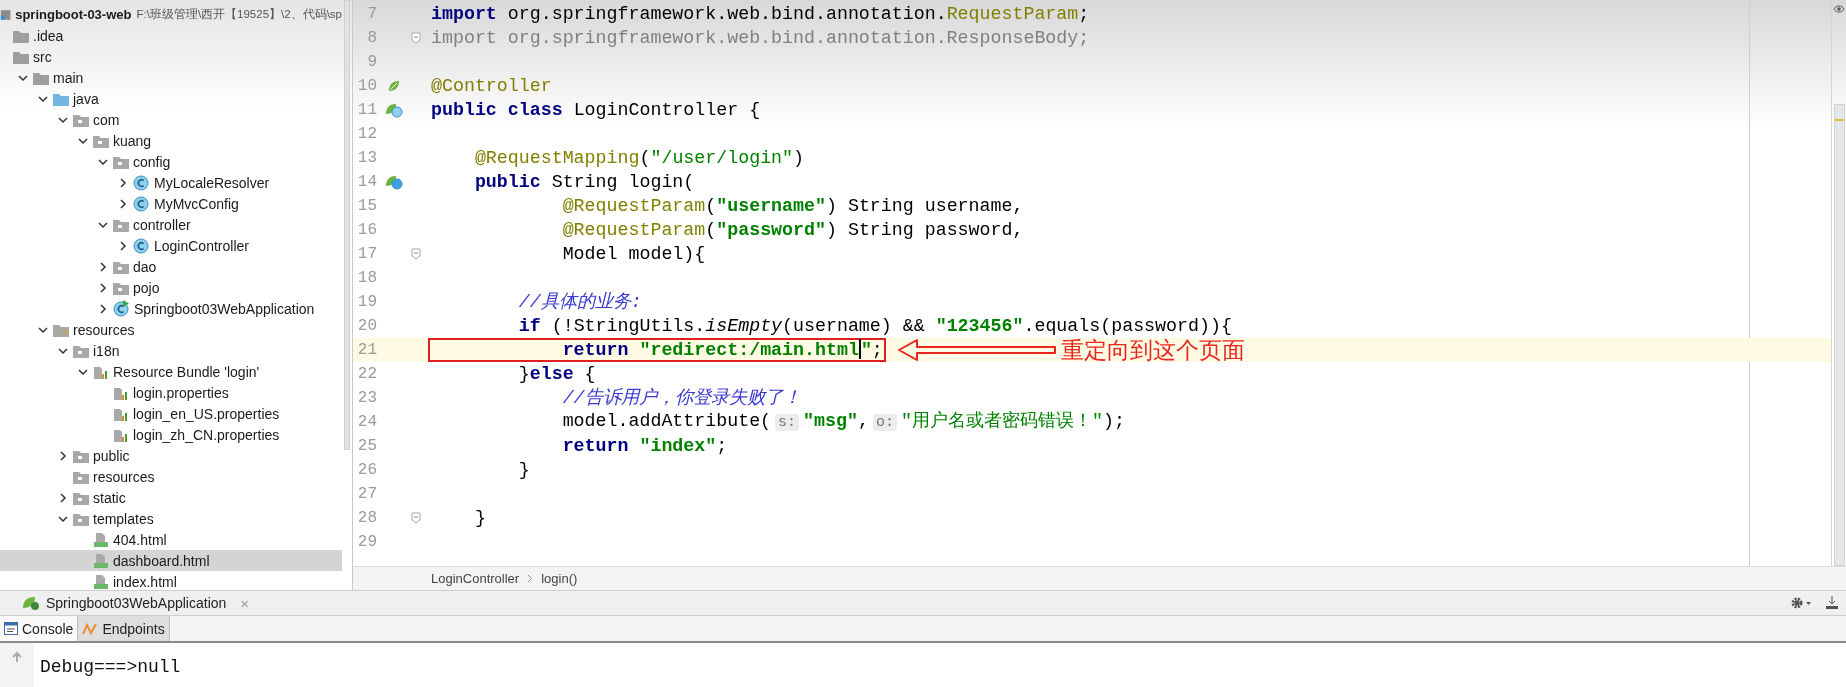  I want to click on tree-row: kuang, so click(171, 140).